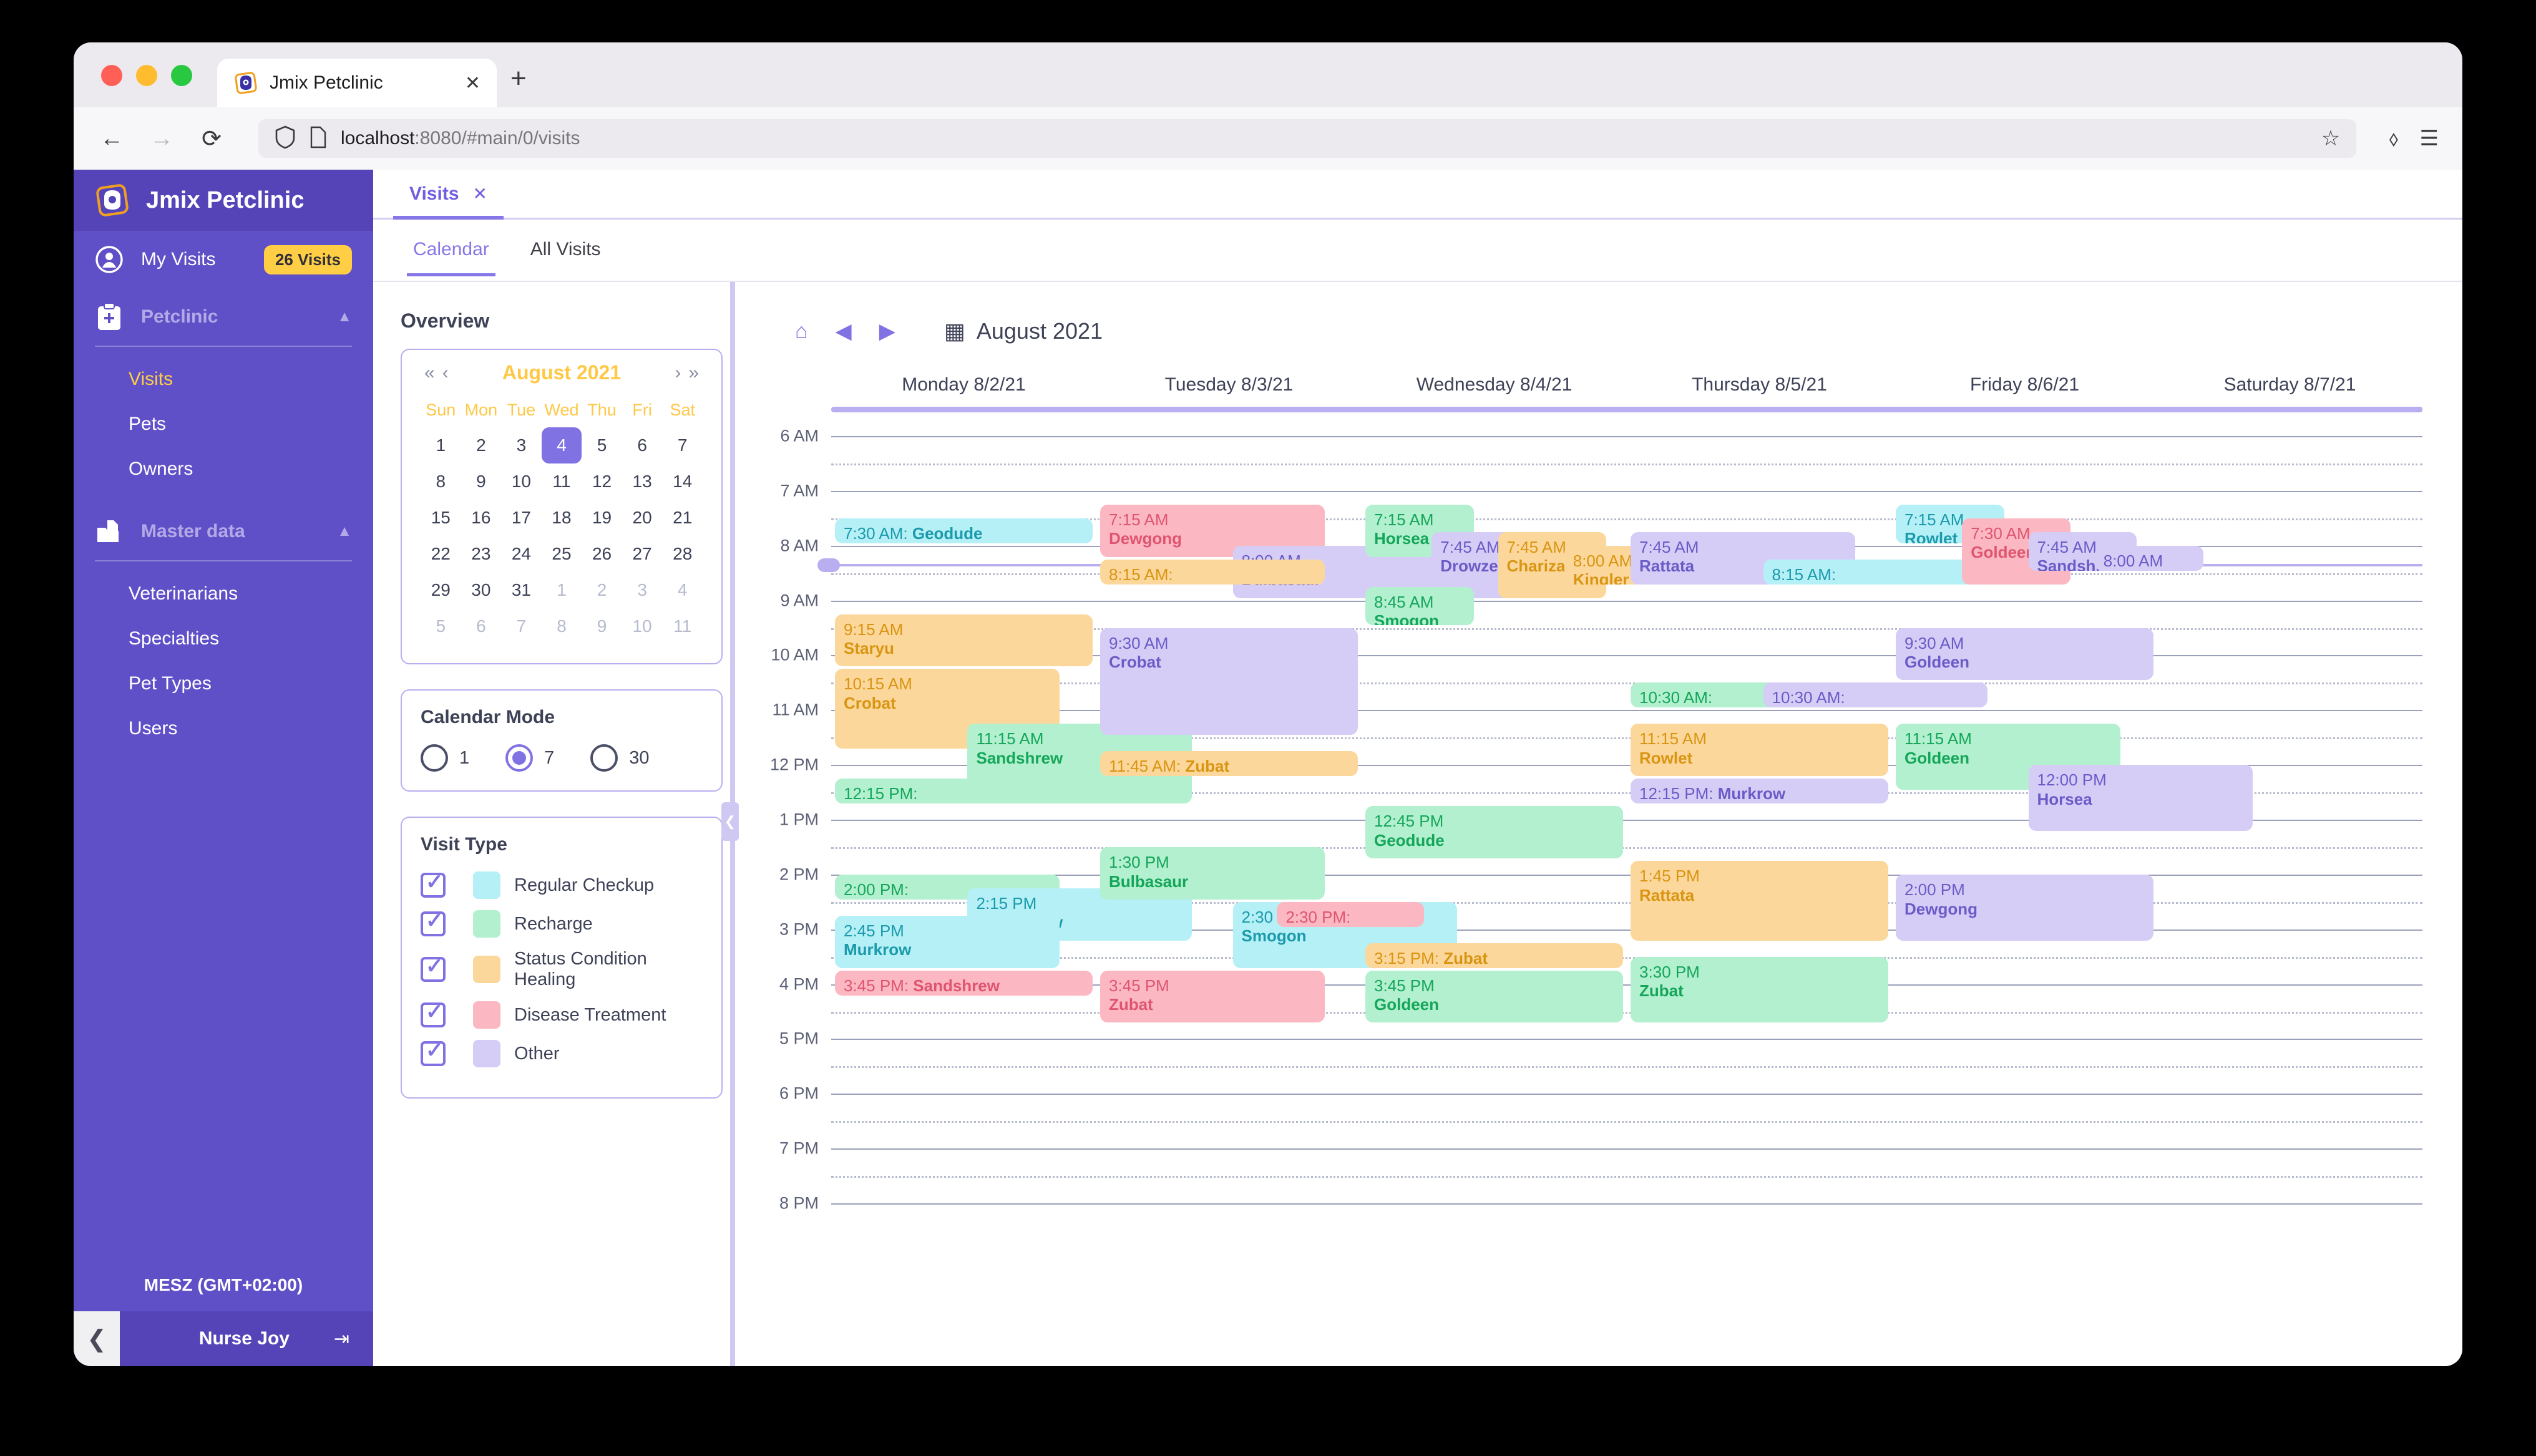 The image size is (2536, 1456). Describe the element at coordinates (1351, 914) in the screenshot. I see `calendar-event: 2:30 PM:Goldeen` at that location.